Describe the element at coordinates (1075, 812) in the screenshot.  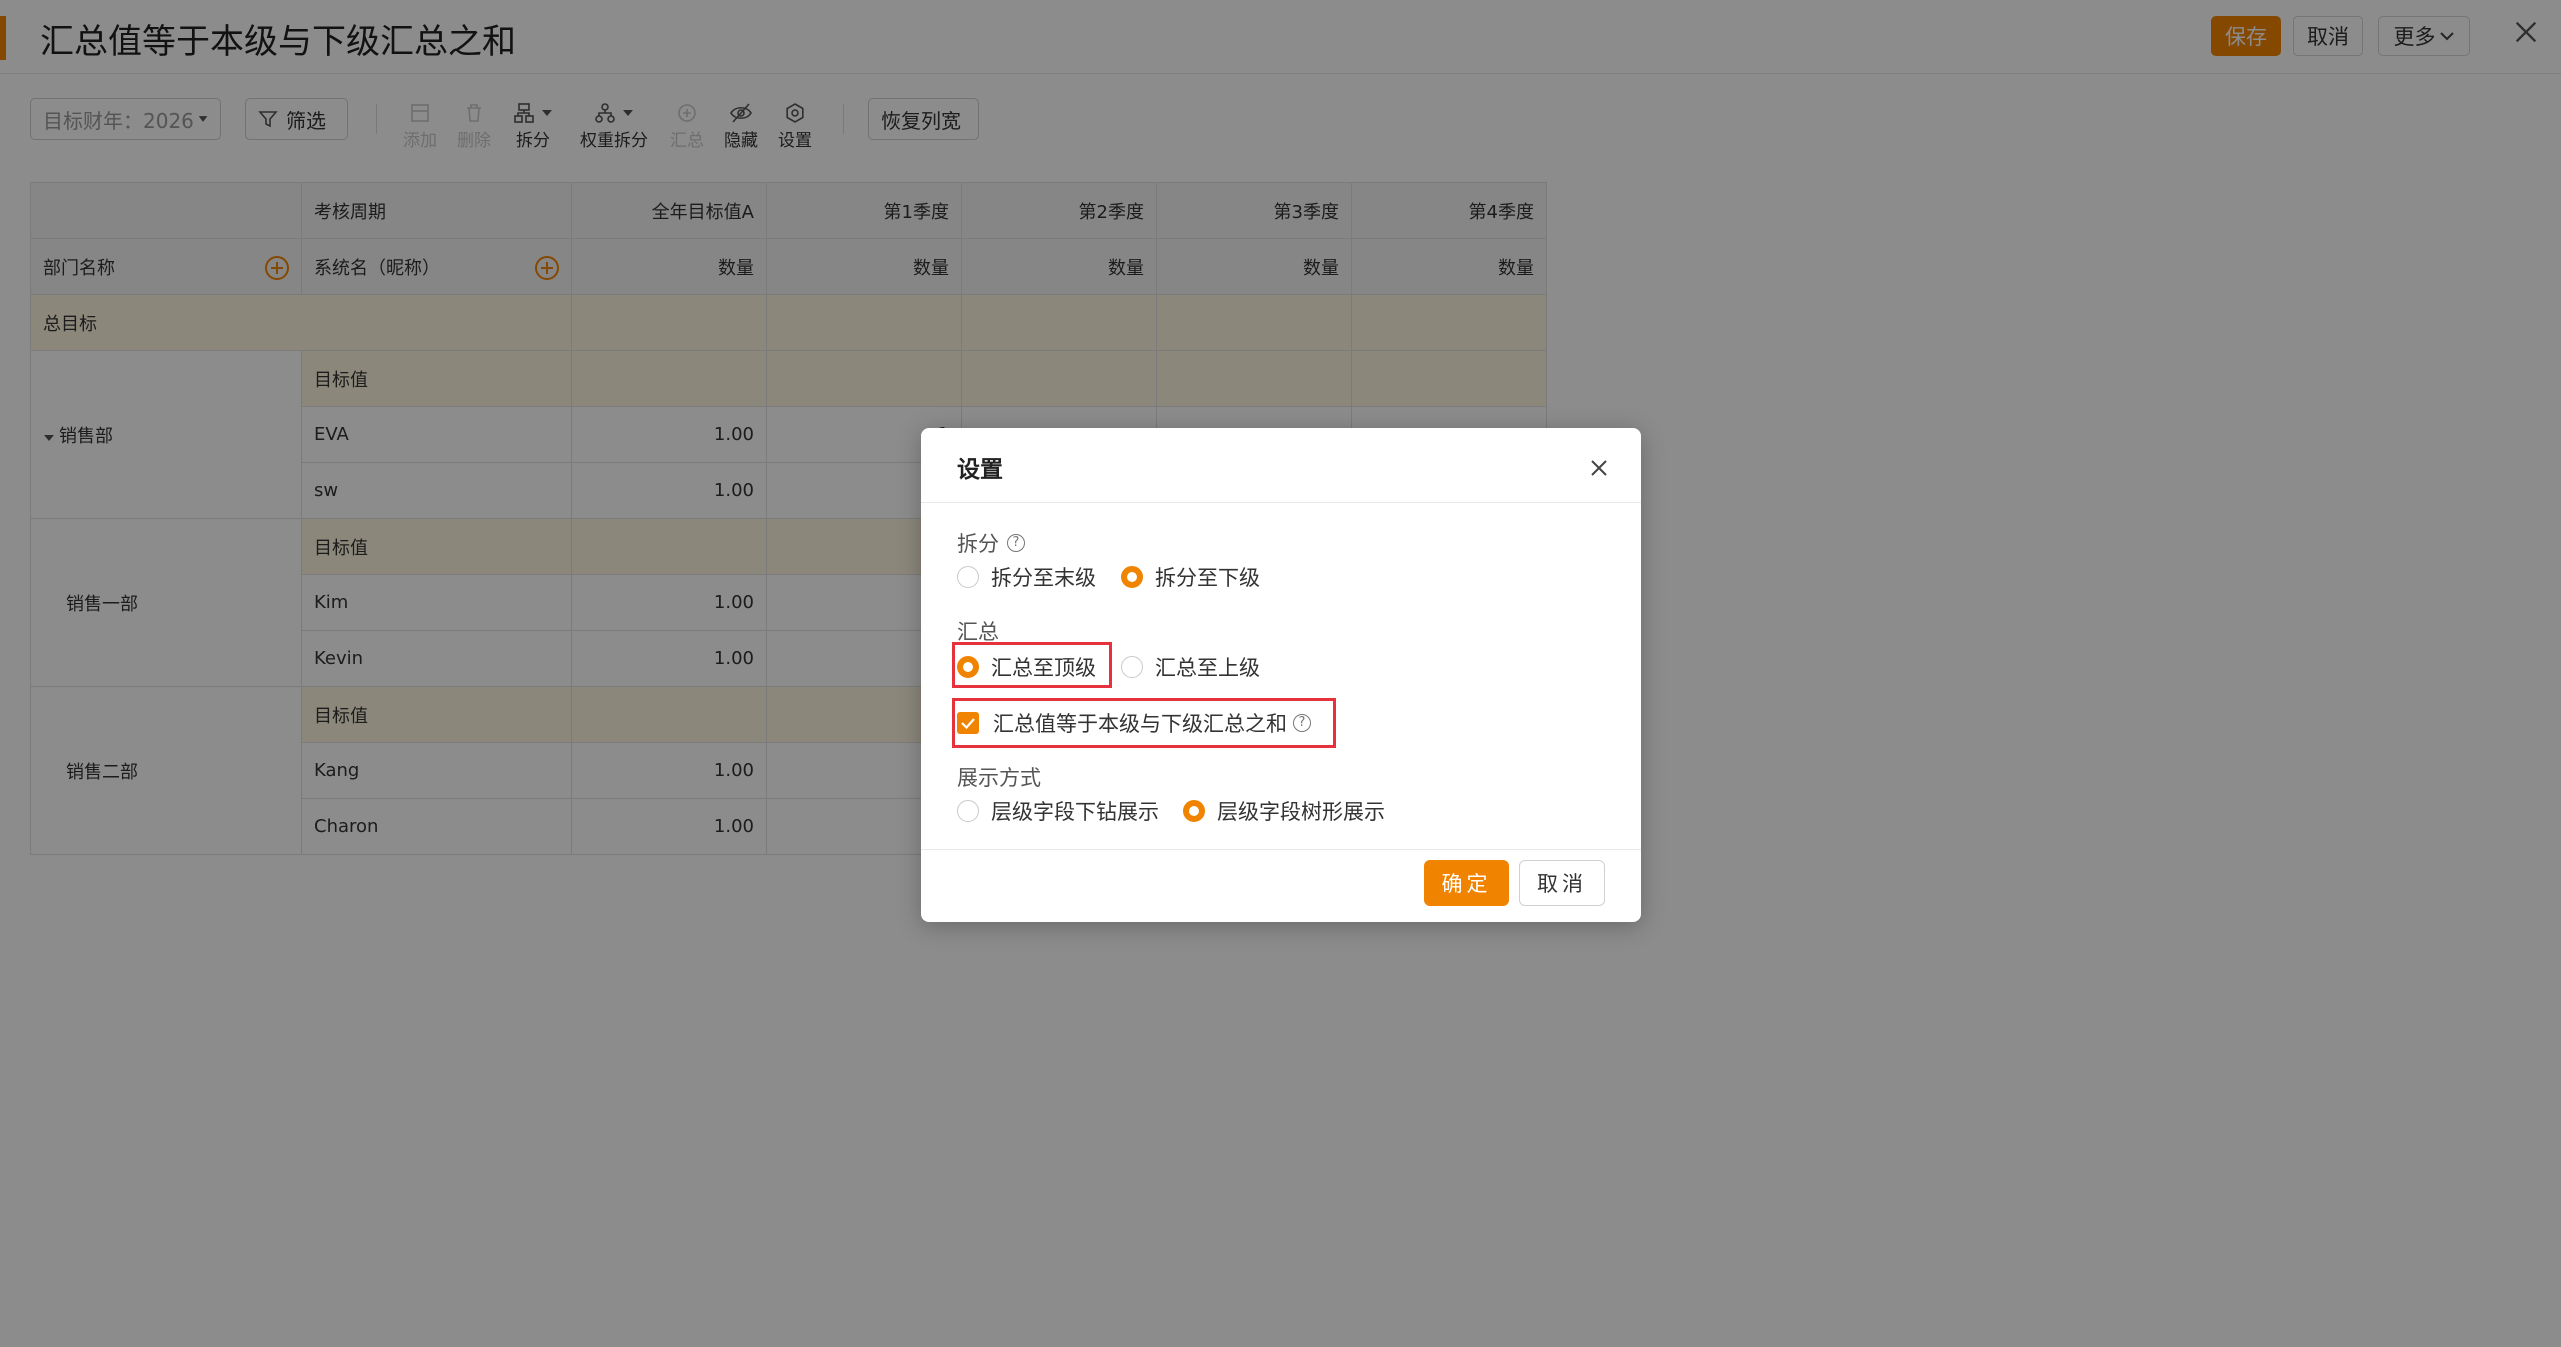
I see `drilldown-display-label: 层级字段下钻展示` at that location.